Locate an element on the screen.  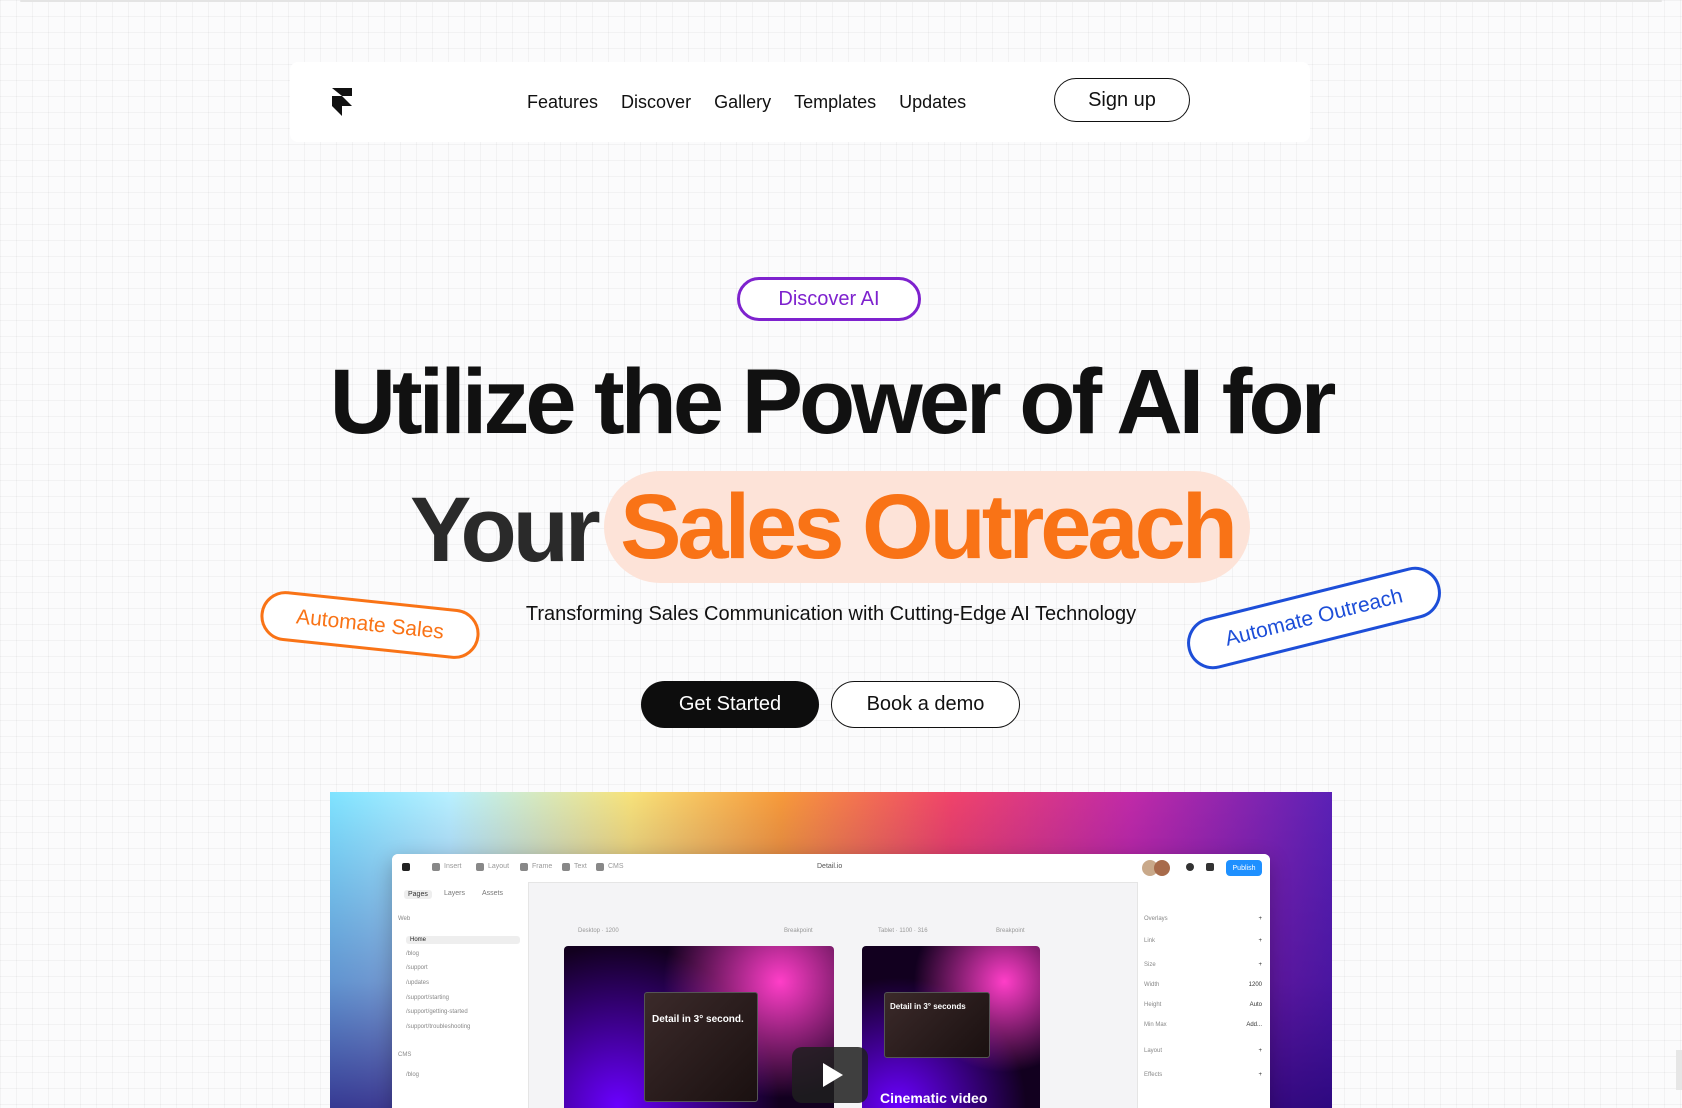
text-icon is located at coordinates (566, 867).